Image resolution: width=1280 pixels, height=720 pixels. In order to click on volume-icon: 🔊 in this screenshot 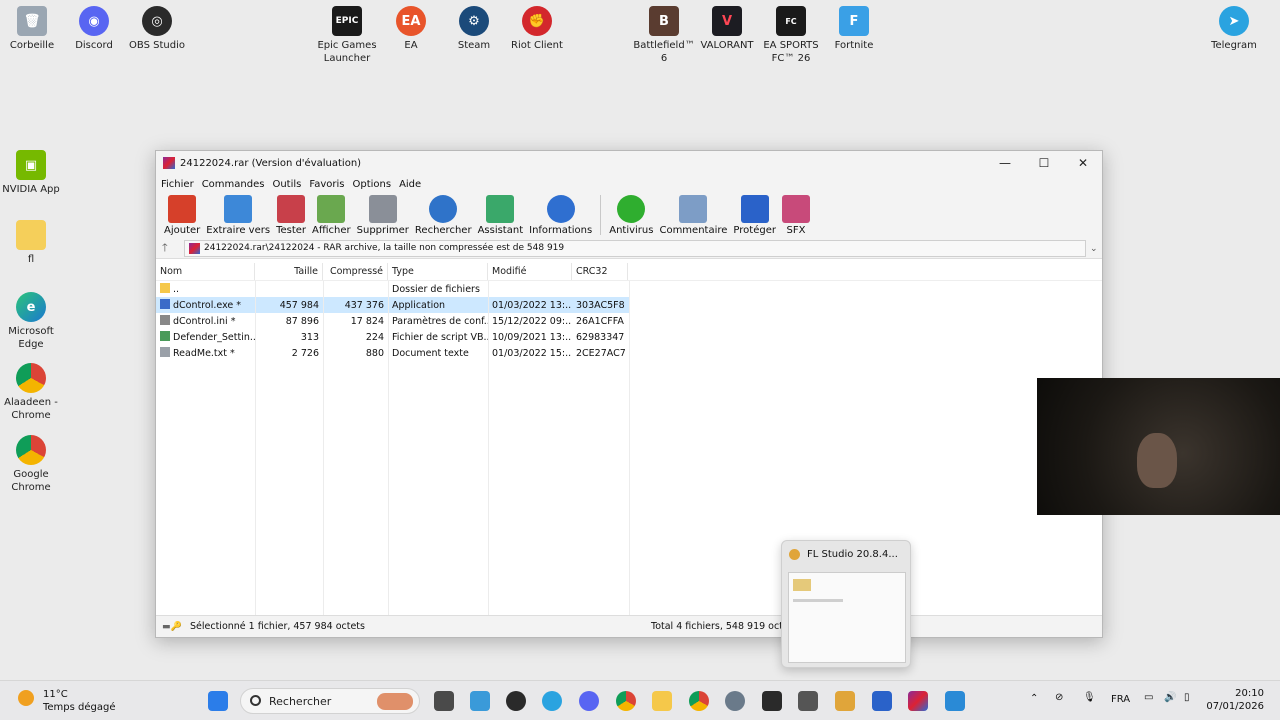, I will do `click(1170, 697)`.